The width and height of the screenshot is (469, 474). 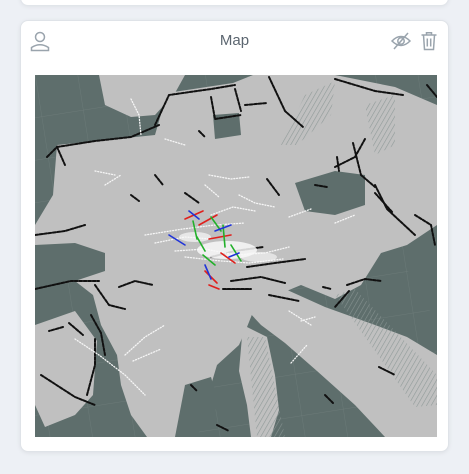 I want to click on panel-title: Map, so click(x=234, y=40).